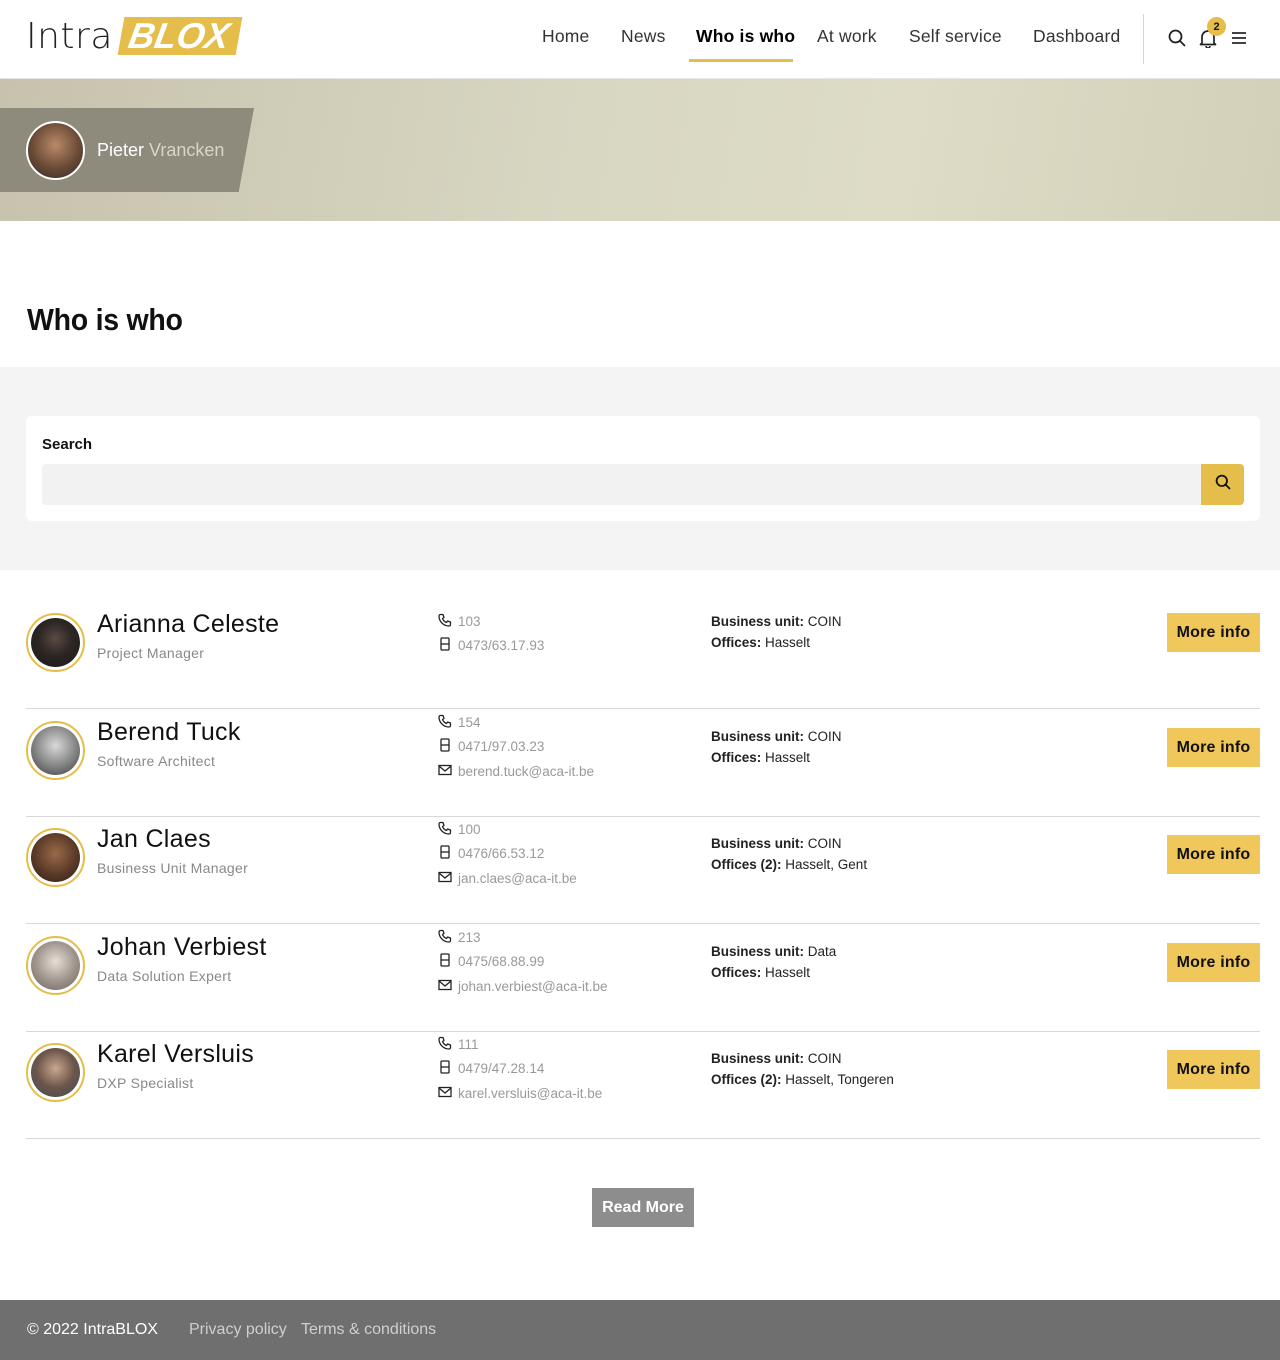  I want to click on read-more-button: Read More, so click(643, 1207).